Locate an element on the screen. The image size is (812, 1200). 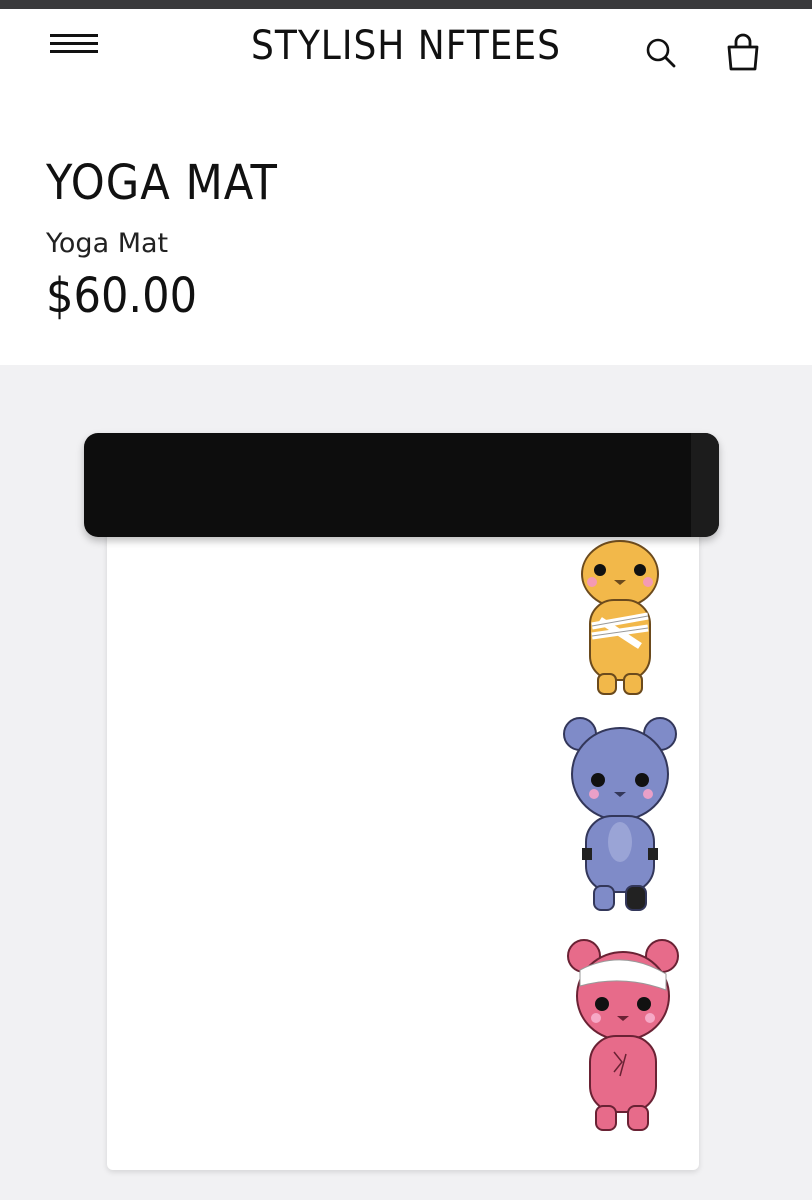
site-header: STYLISH NFTEES is located at coordinates (406, 49).